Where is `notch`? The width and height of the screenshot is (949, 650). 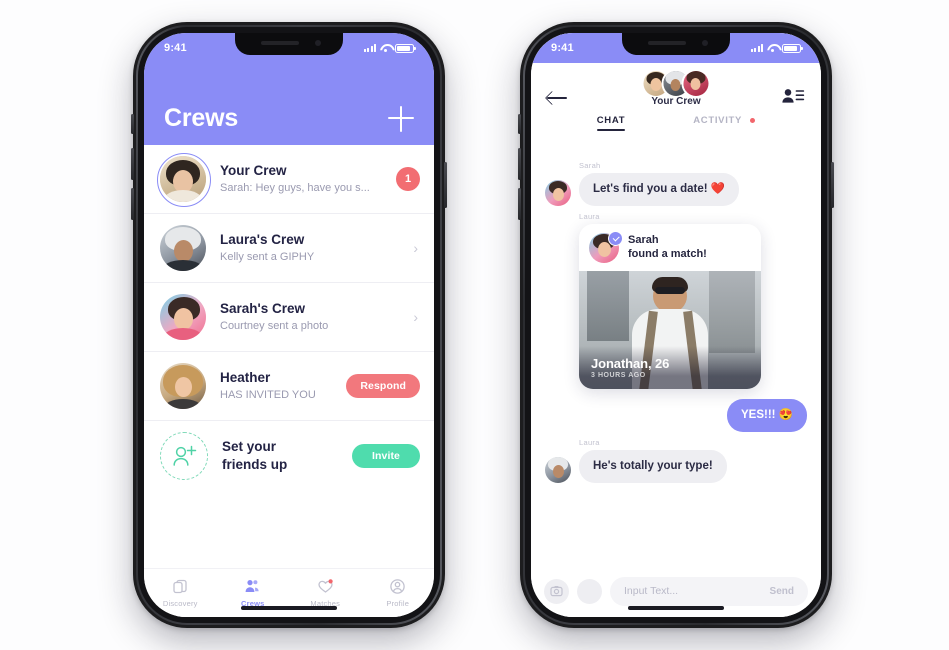
notch is located at coordinates (676, 44).